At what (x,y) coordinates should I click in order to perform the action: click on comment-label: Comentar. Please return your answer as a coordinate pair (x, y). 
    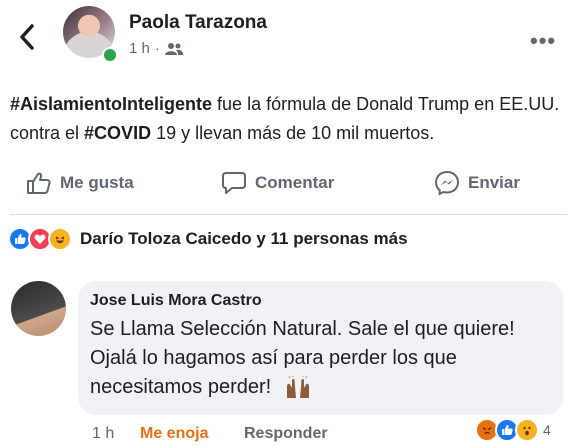
    Looking at the image, I should click on (295, 182).